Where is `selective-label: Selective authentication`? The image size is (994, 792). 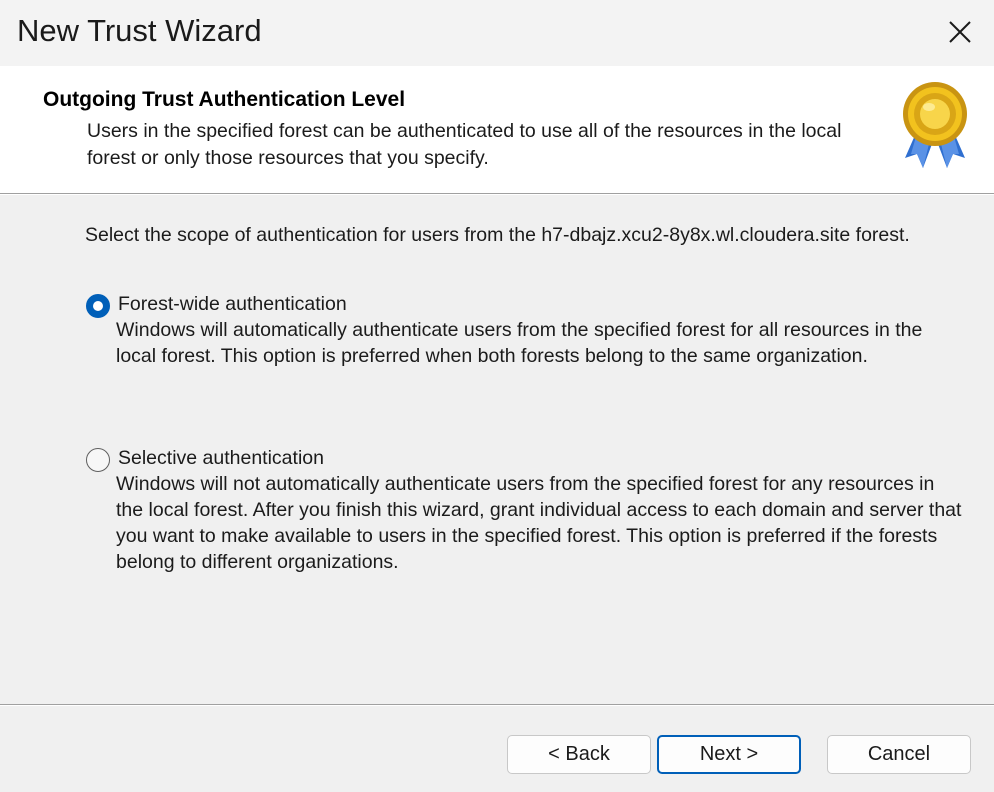 selective-label: Selective authentication is located at coordinates (221, 458).